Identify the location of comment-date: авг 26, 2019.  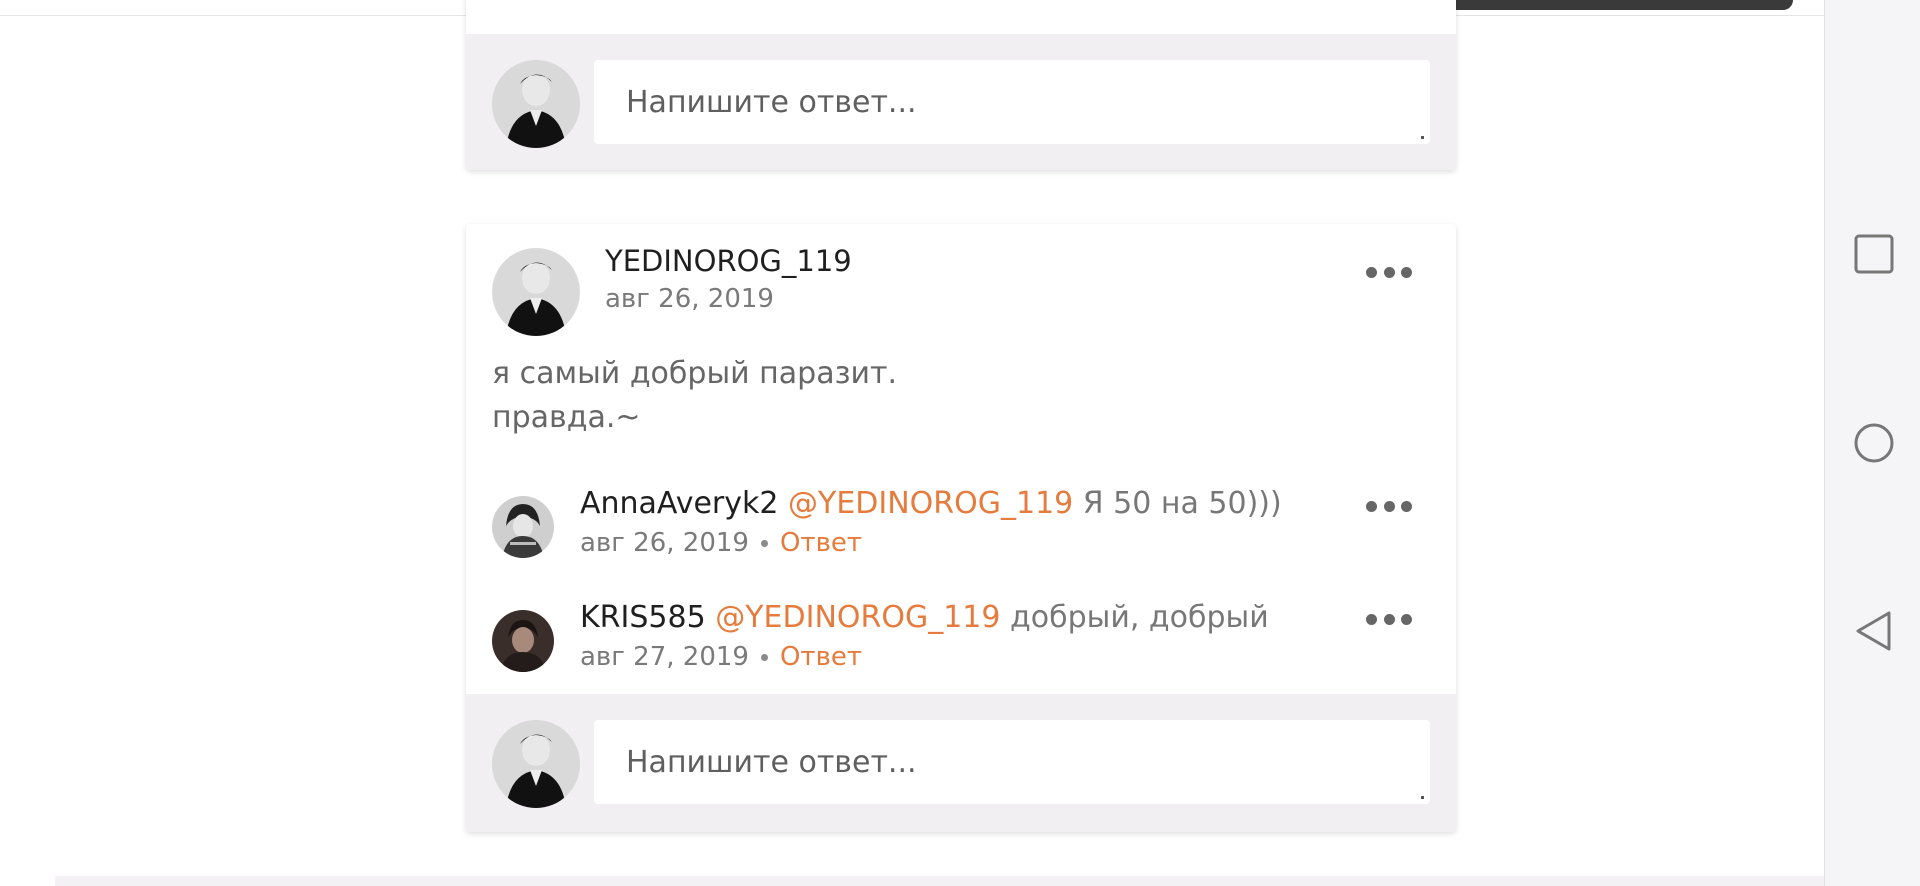
(664, 543).